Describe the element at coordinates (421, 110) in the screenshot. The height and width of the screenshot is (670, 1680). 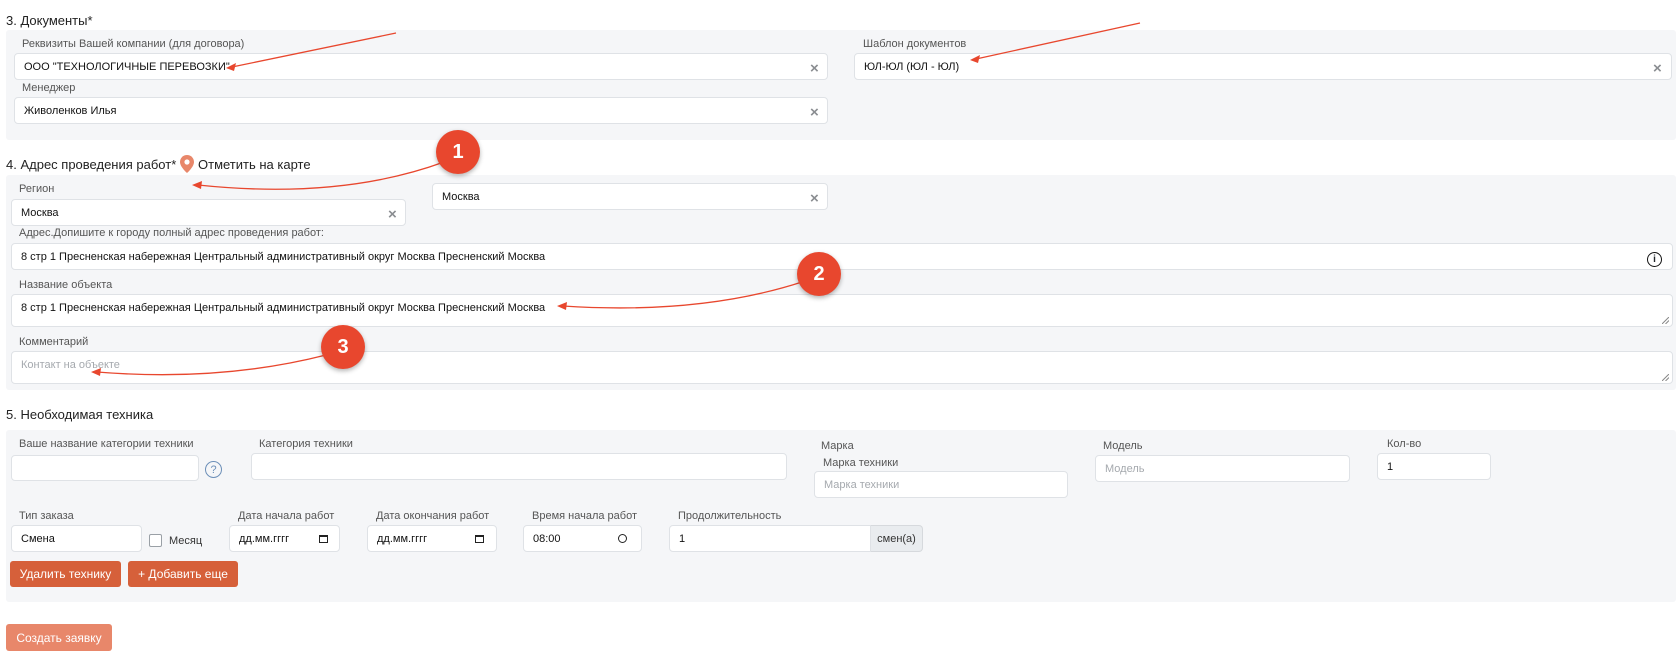
I see `manager-field: Живоленков Илья` at that location.